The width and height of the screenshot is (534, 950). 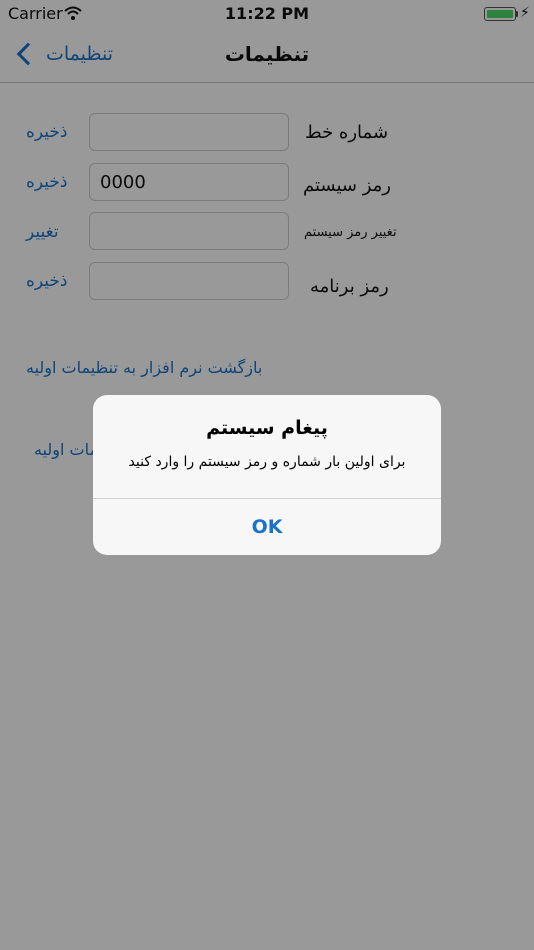 I want to click on alert-ok-button: OK, so click(x=267, y=527).